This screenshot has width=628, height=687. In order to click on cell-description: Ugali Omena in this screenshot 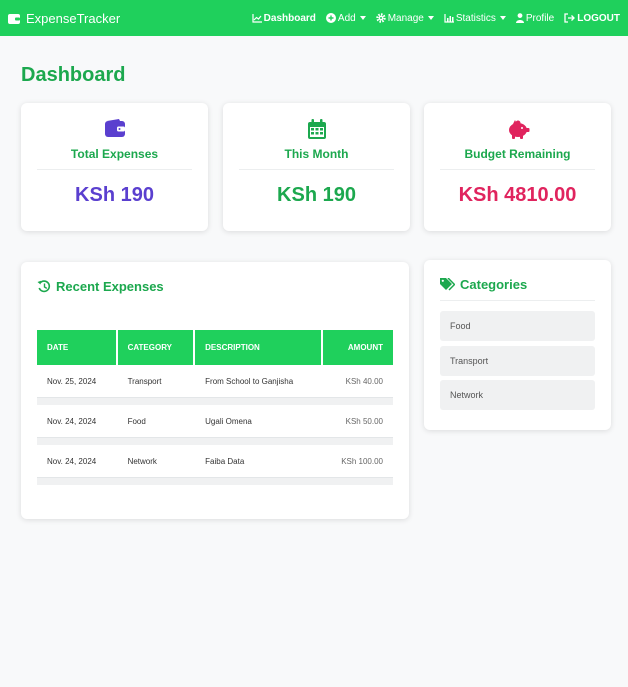, I will do `click(228, 421)`.